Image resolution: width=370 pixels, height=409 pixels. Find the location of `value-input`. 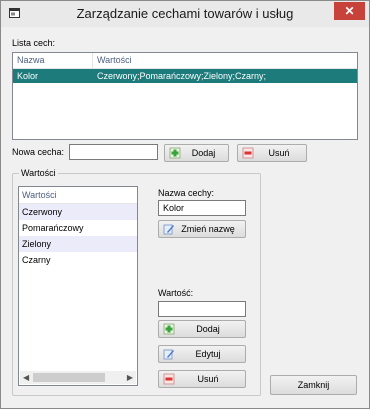

value-input is located at coordinates (202, 309).